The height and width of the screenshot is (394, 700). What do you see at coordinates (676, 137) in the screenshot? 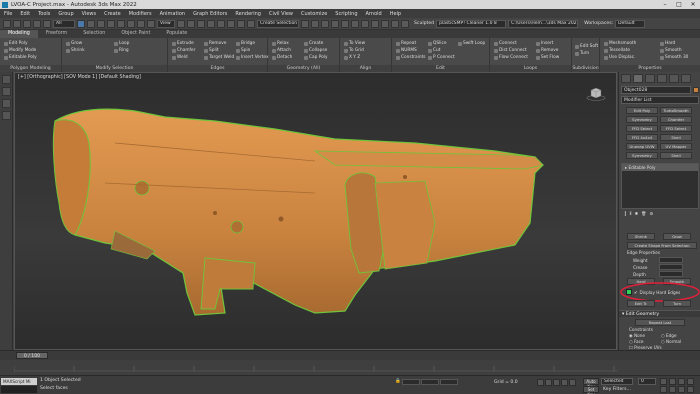
I see `modifier-shell-button: Shell` at bounding box center [676, 137].